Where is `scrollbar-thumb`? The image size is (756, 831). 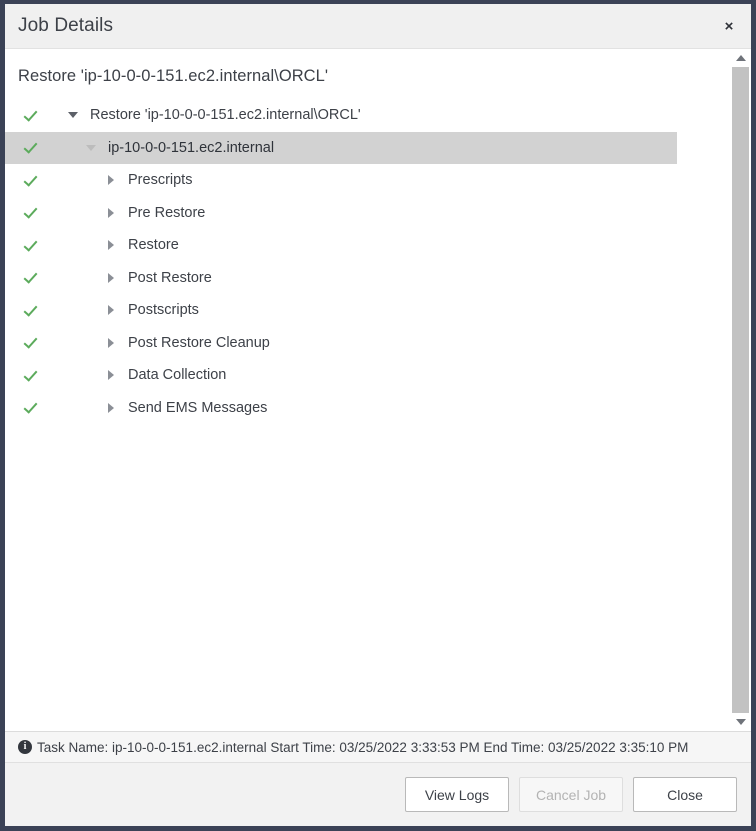 scrollbar-thumb is located at coordinates (740, 390).